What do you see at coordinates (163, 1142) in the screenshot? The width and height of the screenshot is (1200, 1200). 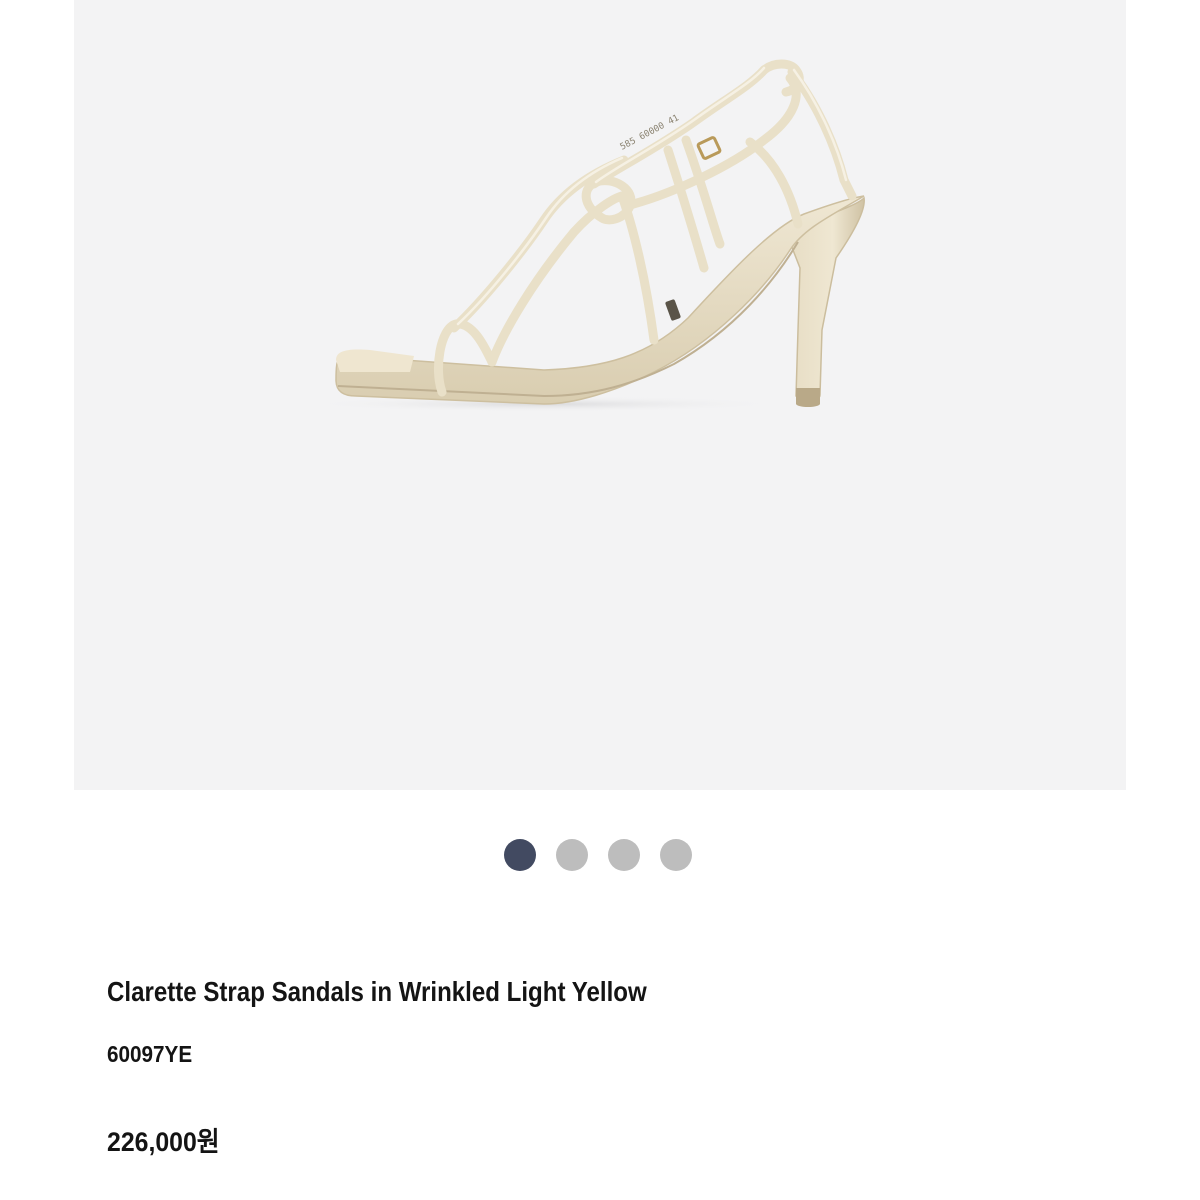 I see `product-price: 226,000원` at bounding box center [163, 1142].